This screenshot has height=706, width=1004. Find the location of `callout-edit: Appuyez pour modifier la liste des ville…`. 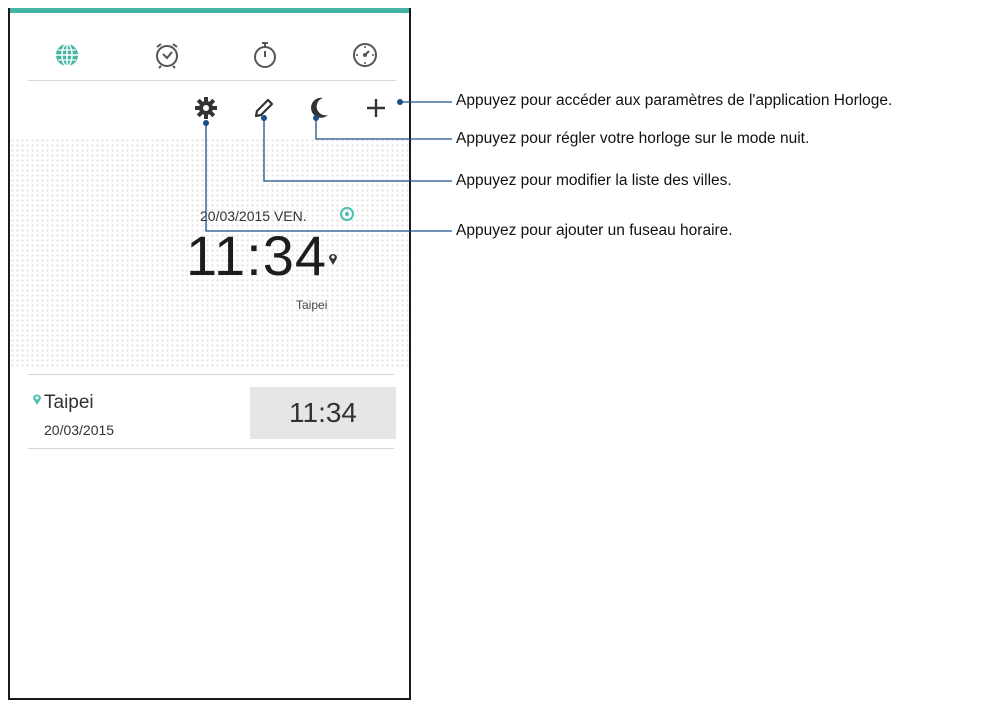

callout-edit: Appuyez pour modifier la liste des ville… is located at coordinates (594, 180).